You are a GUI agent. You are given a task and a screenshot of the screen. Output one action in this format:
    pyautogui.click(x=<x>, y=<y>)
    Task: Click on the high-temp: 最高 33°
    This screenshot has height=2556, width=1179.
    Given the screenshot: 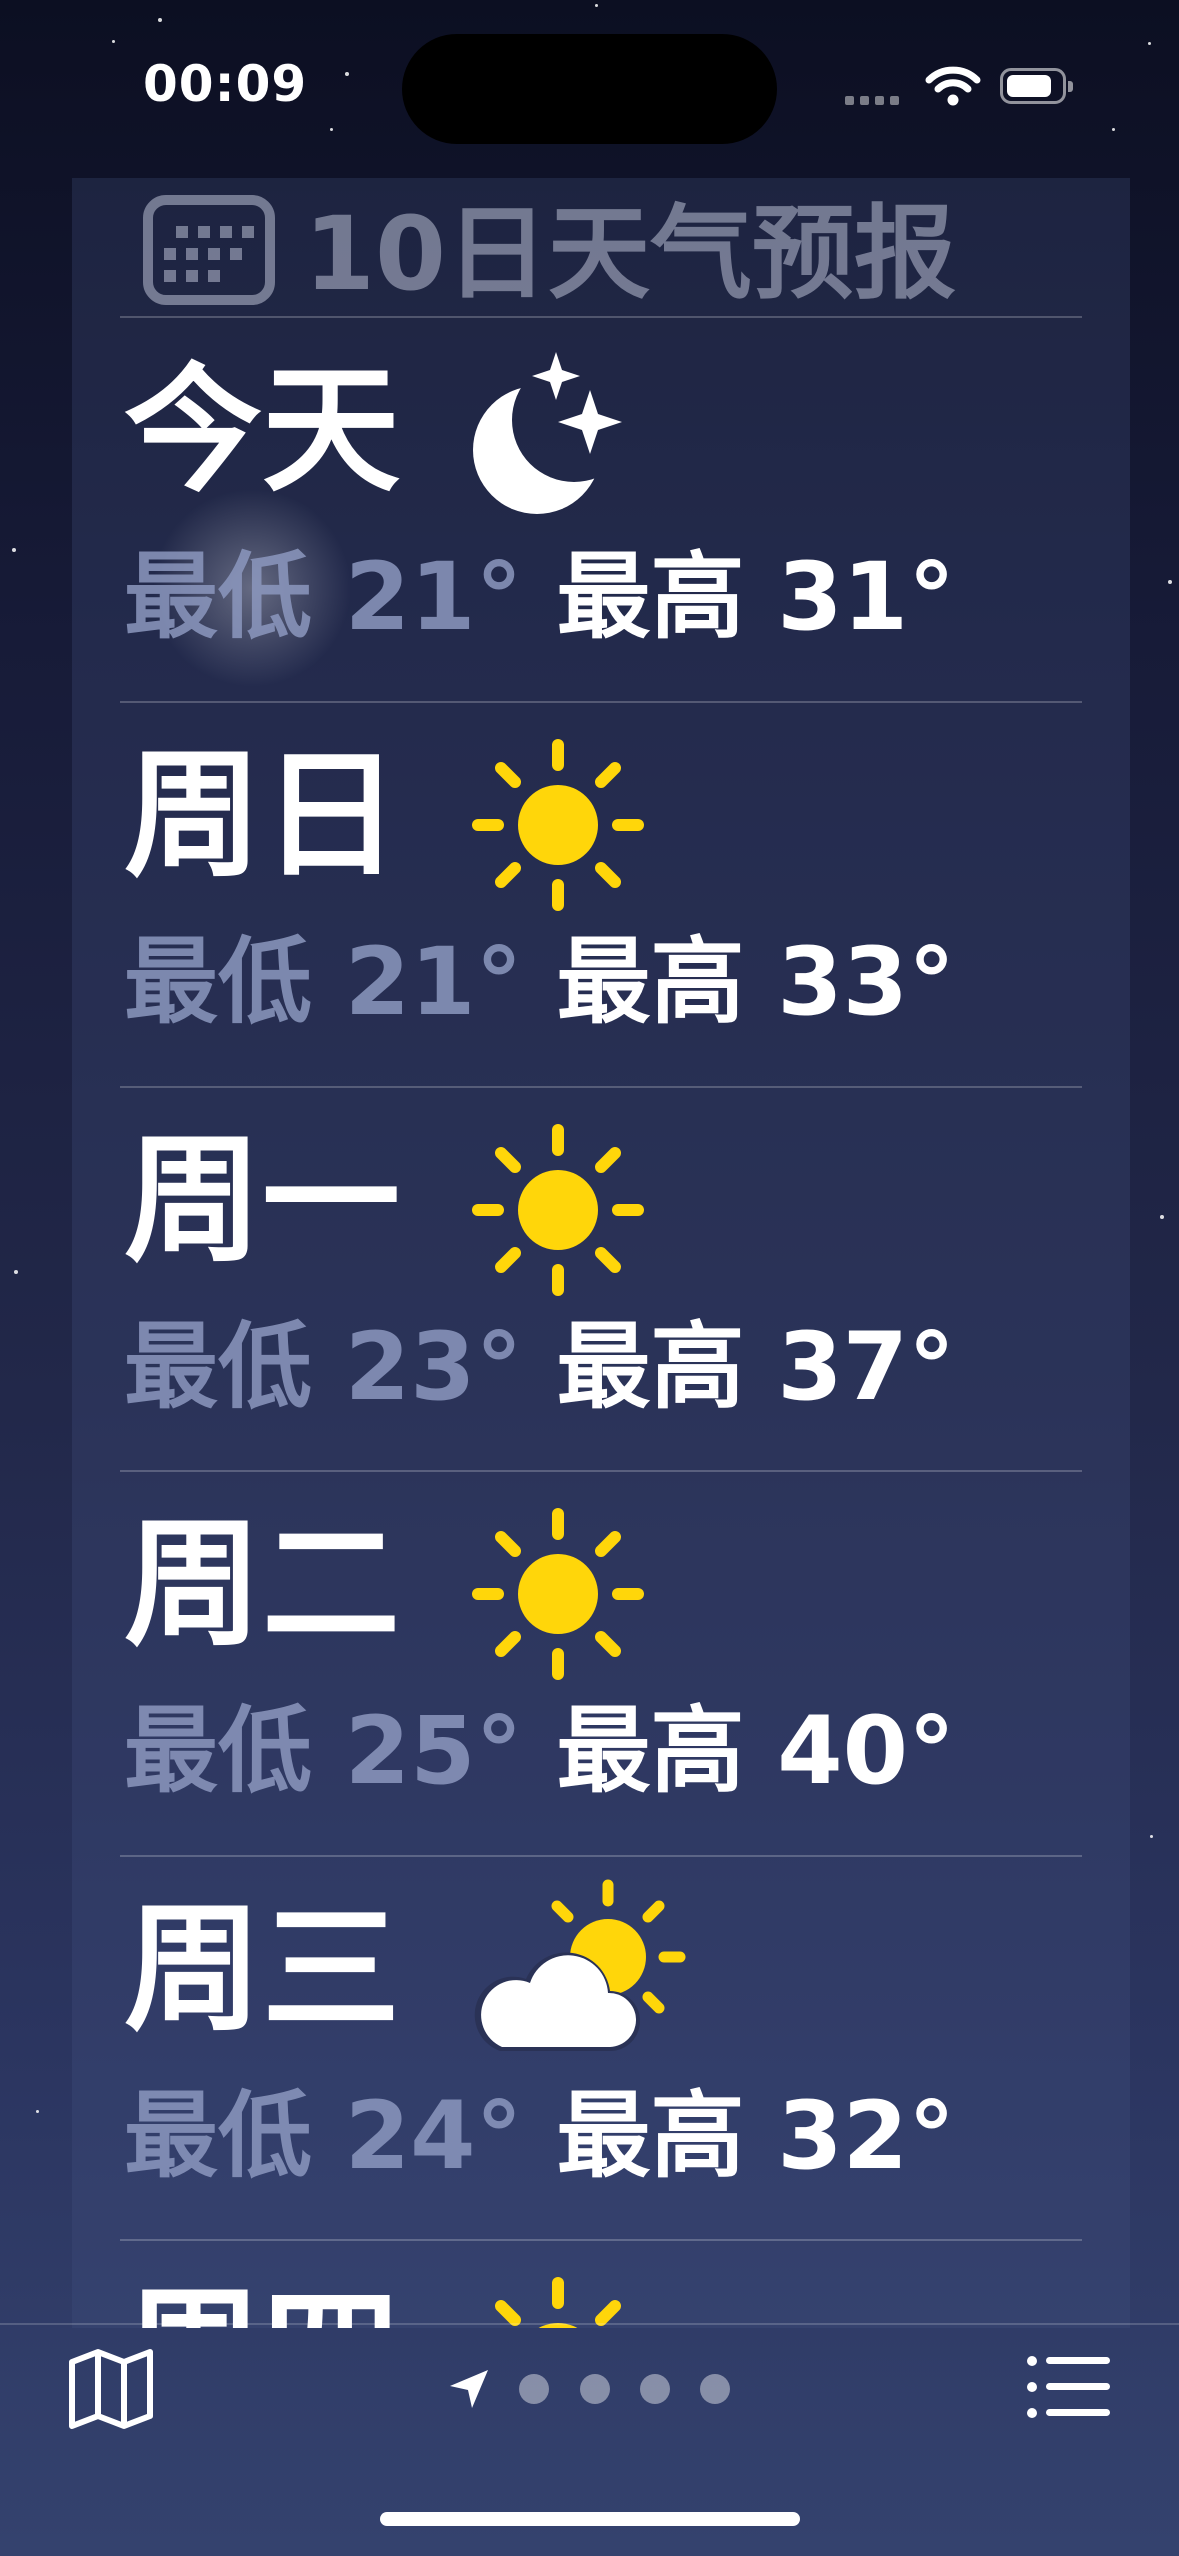 What is the action you would take?
    pyautogui.click(x=756, y=982)
    